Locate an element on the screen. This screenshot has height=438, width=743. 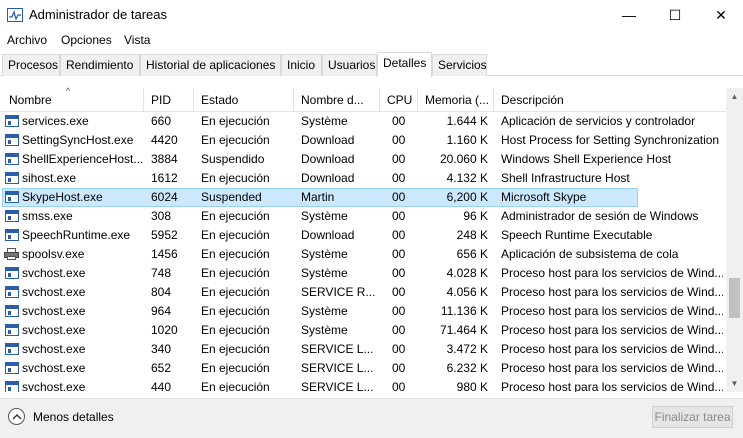
cell-user: Download is located at coordinates (328, 178).